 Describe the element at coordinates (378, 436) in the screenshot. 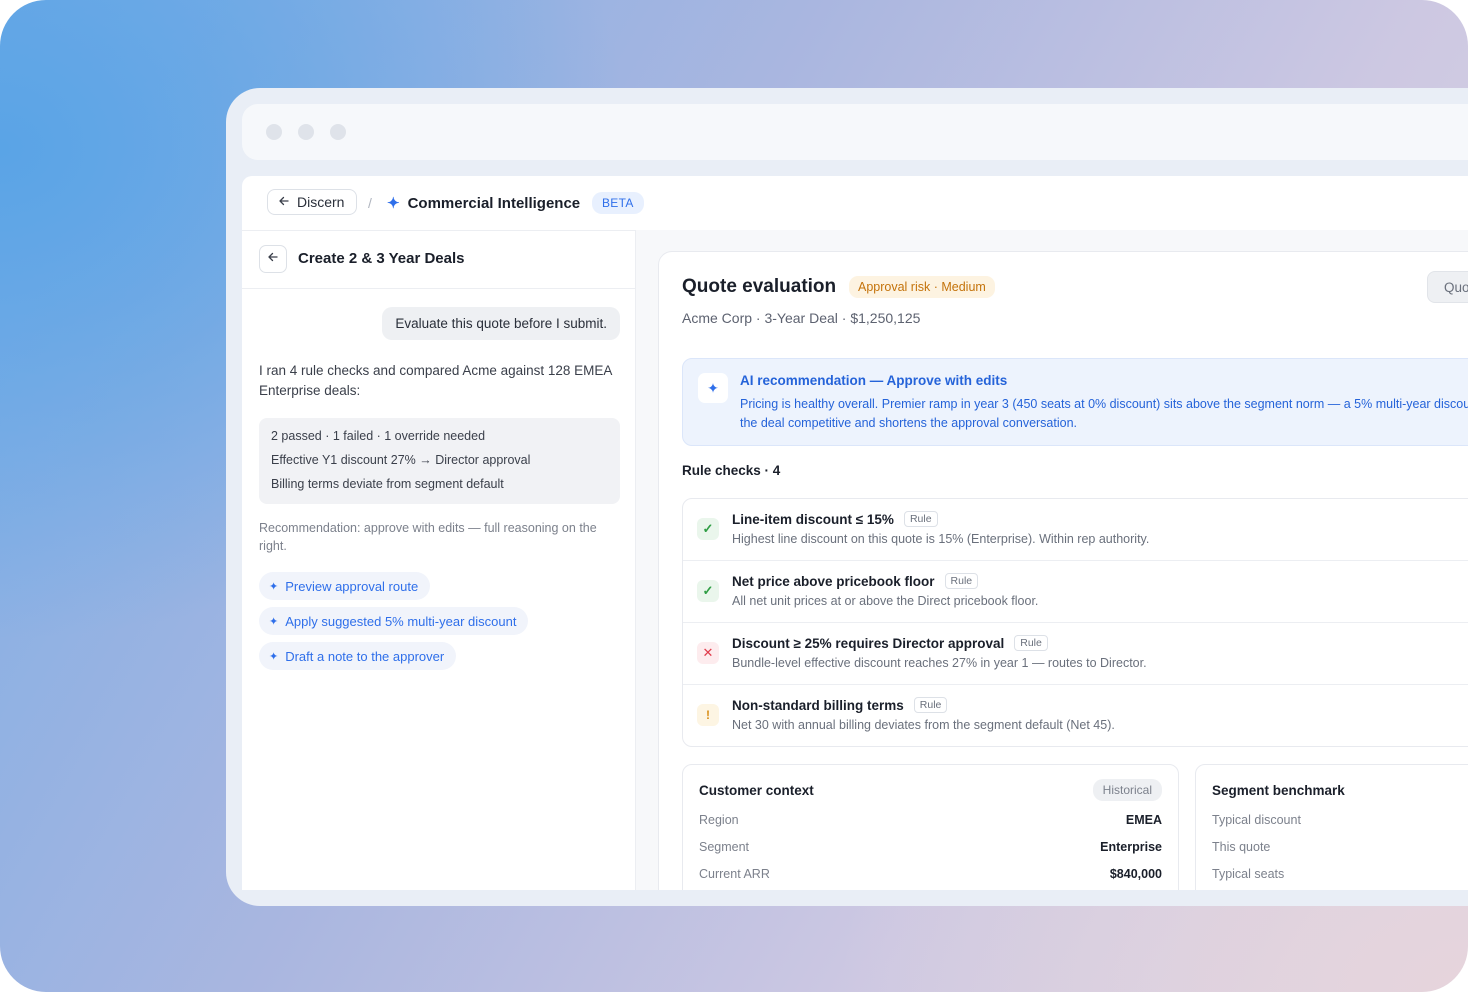

I see `summary-line: 2 passed · 1 failed · 1 override needed` at that location.